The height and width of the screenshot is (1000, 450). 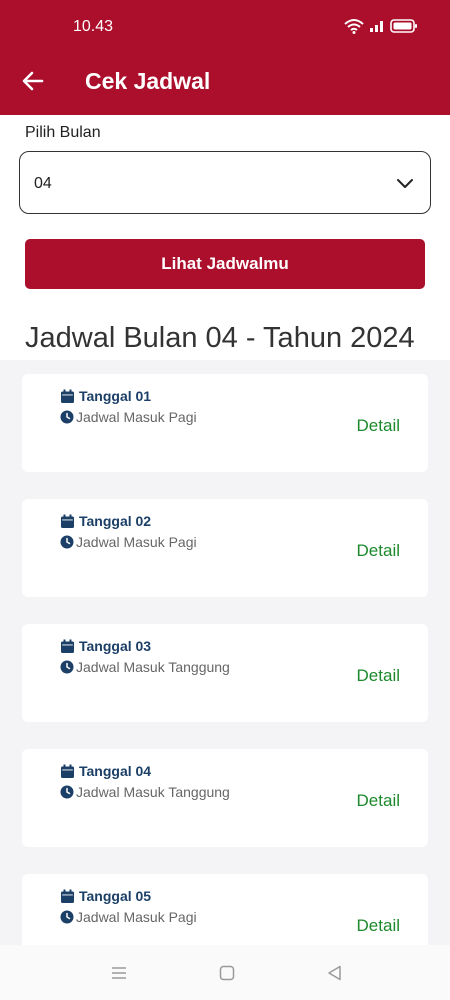 What do you see at coordinates (335, 973) in the screenshot?
I see `back-nav-icon` at bounding box center [335, 973].